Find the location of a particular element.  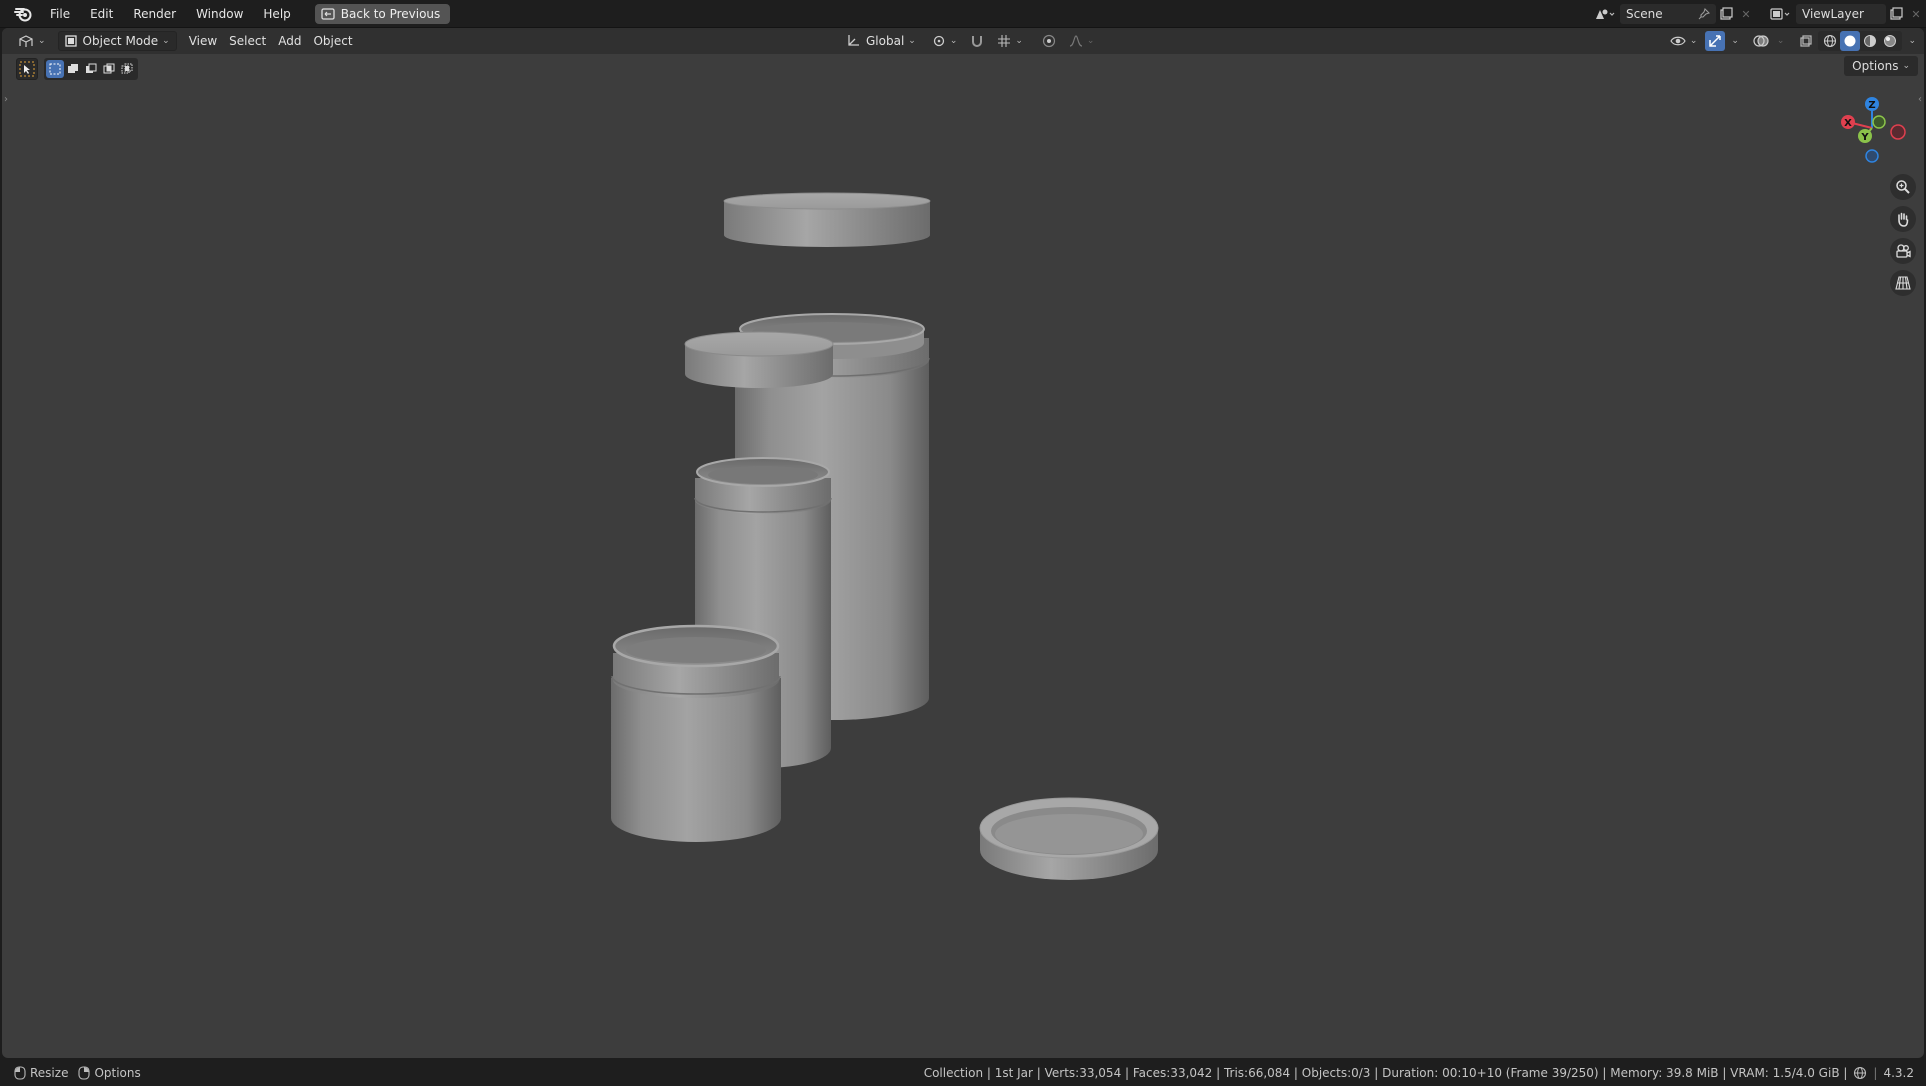

zoom-icon is located at coordinates (1903, 187).